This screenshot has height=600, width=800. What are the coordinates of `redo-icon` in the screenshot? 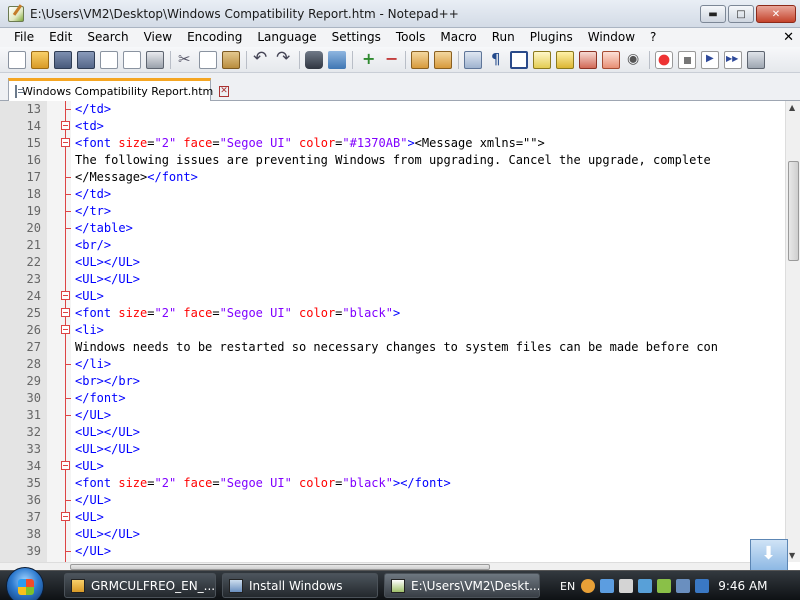 It's located at (284, 58).